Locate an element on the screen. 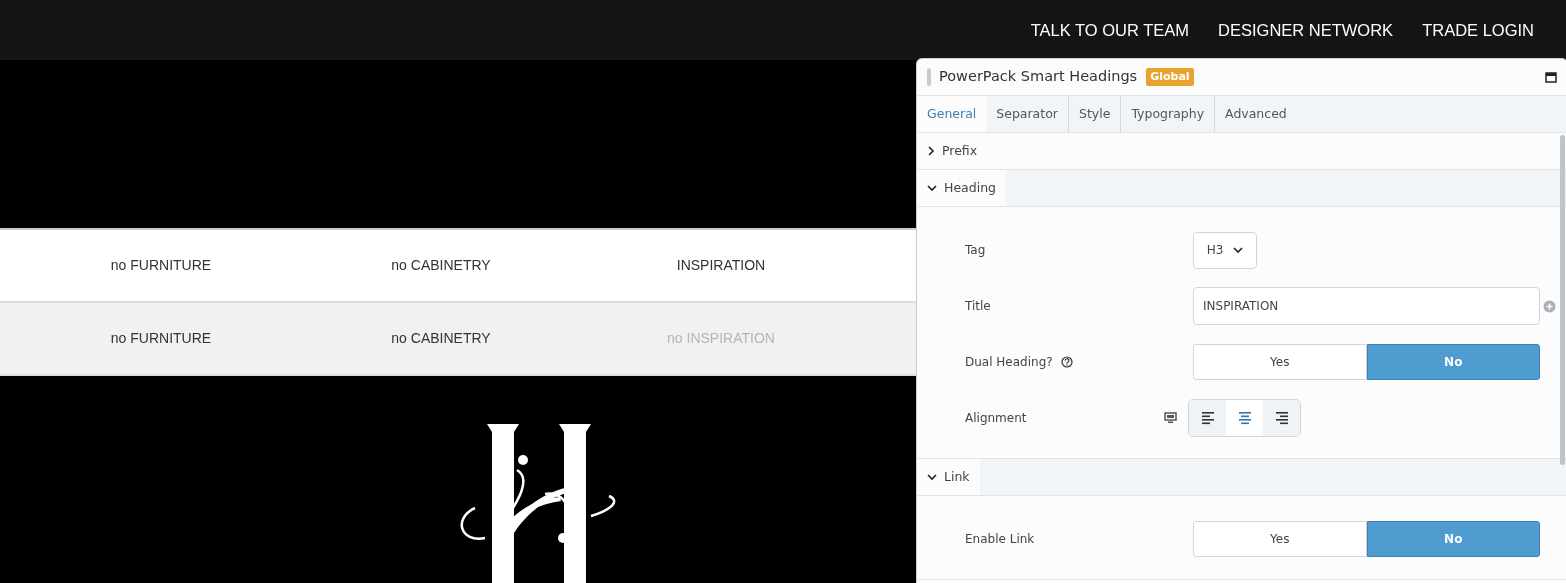 The width and height of the screenshot is (1566, 583). panel-tab: General is located at coordinates (952, 114).